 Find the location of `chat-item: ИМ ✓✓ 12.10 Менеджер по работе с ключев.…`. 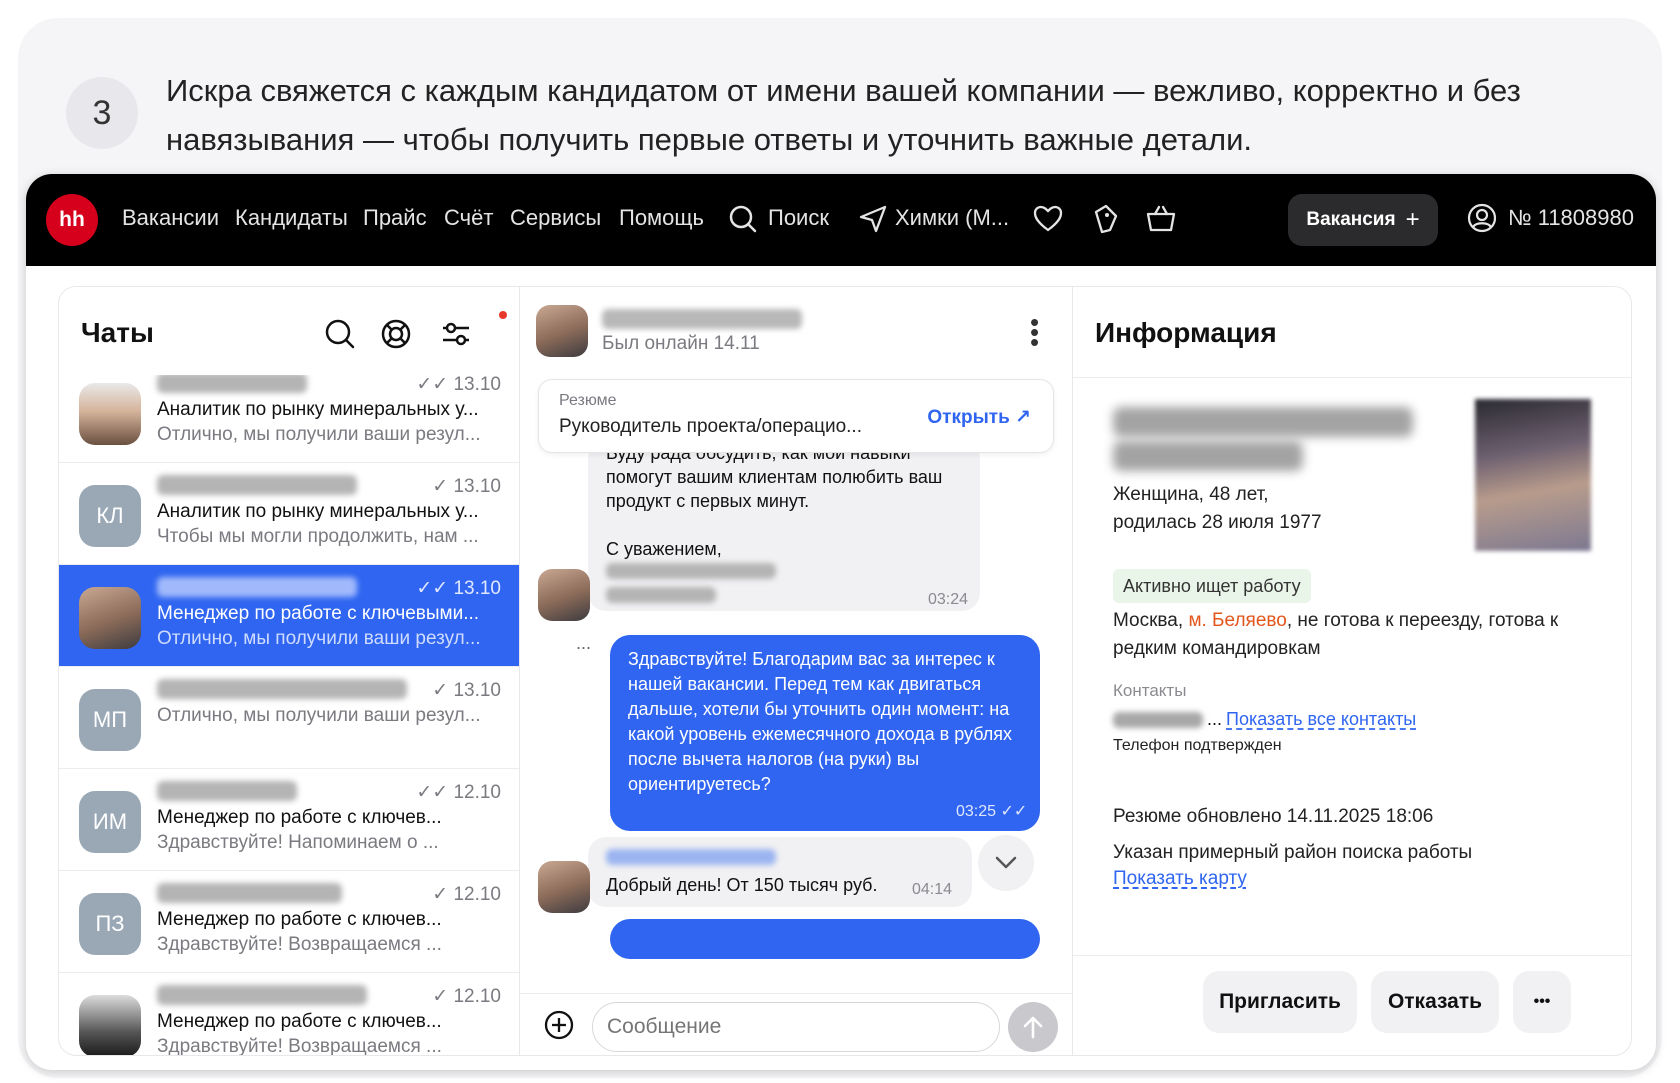

chat-item: ИМ ✓✓ 12.10 Менеджер по работе с ключев.… is located at coordinates (289, 820).